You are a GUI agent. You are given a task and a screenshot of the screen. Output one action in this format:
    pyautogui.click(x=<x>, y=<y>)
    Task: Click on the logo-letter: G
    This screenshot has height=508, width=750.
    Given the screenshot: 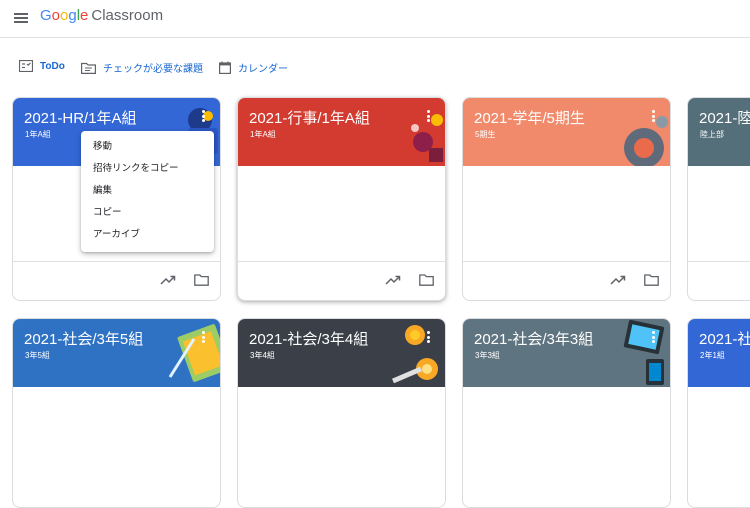 What is the action you would take?
    pyautogui.click(x=46, y=15)
    